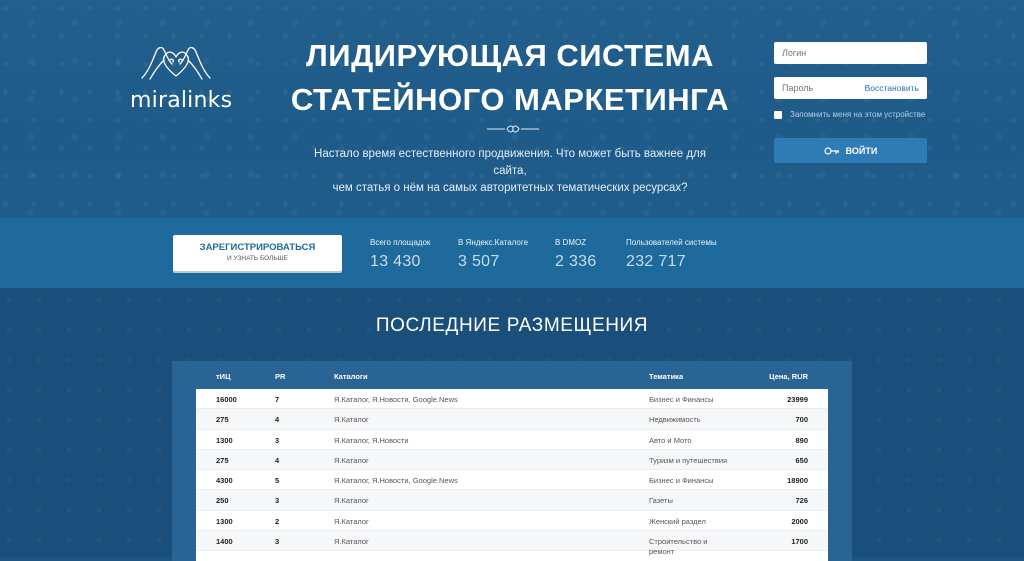 This screenshot has width=1024, height=561. Describe the element at coordinates (788, 376) in the screenshot. I see `header-price: Цена, RUR` at that location.